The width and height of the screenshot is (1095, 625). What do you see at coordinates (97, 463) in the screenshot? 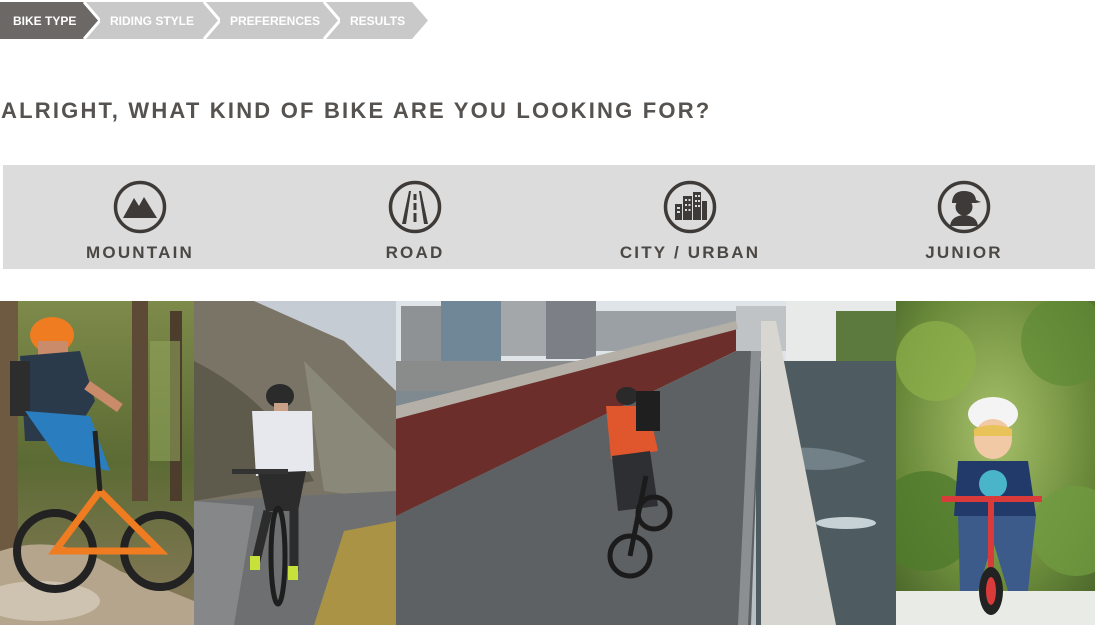
I see `mountain-bike-photo` at bounding box center [97, 463].